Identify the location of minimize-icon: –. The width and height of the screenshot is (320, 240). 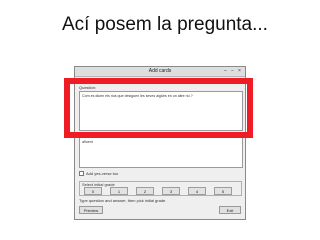
(225, 71).